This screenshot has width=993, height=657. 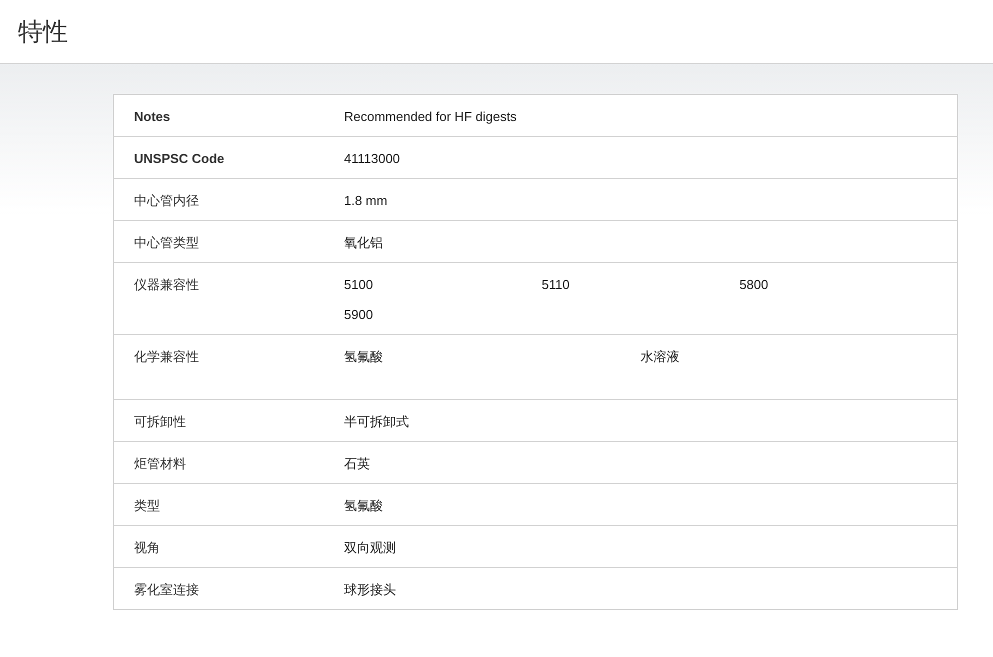 I want to click on property-value: 石英, so click(x=357, y=463).